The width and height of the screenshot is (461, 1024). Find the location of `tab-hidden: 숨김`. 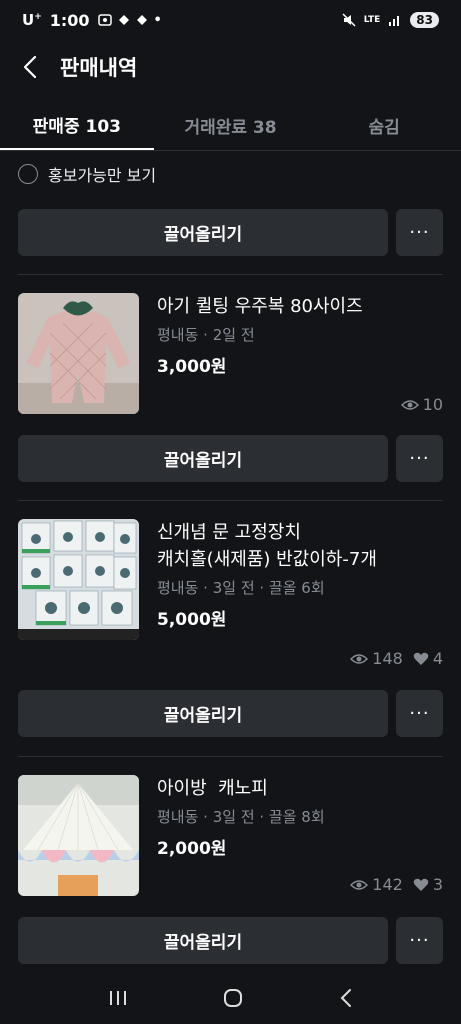

tab-hidden: 숨김 is located at coordinates (384, 125).